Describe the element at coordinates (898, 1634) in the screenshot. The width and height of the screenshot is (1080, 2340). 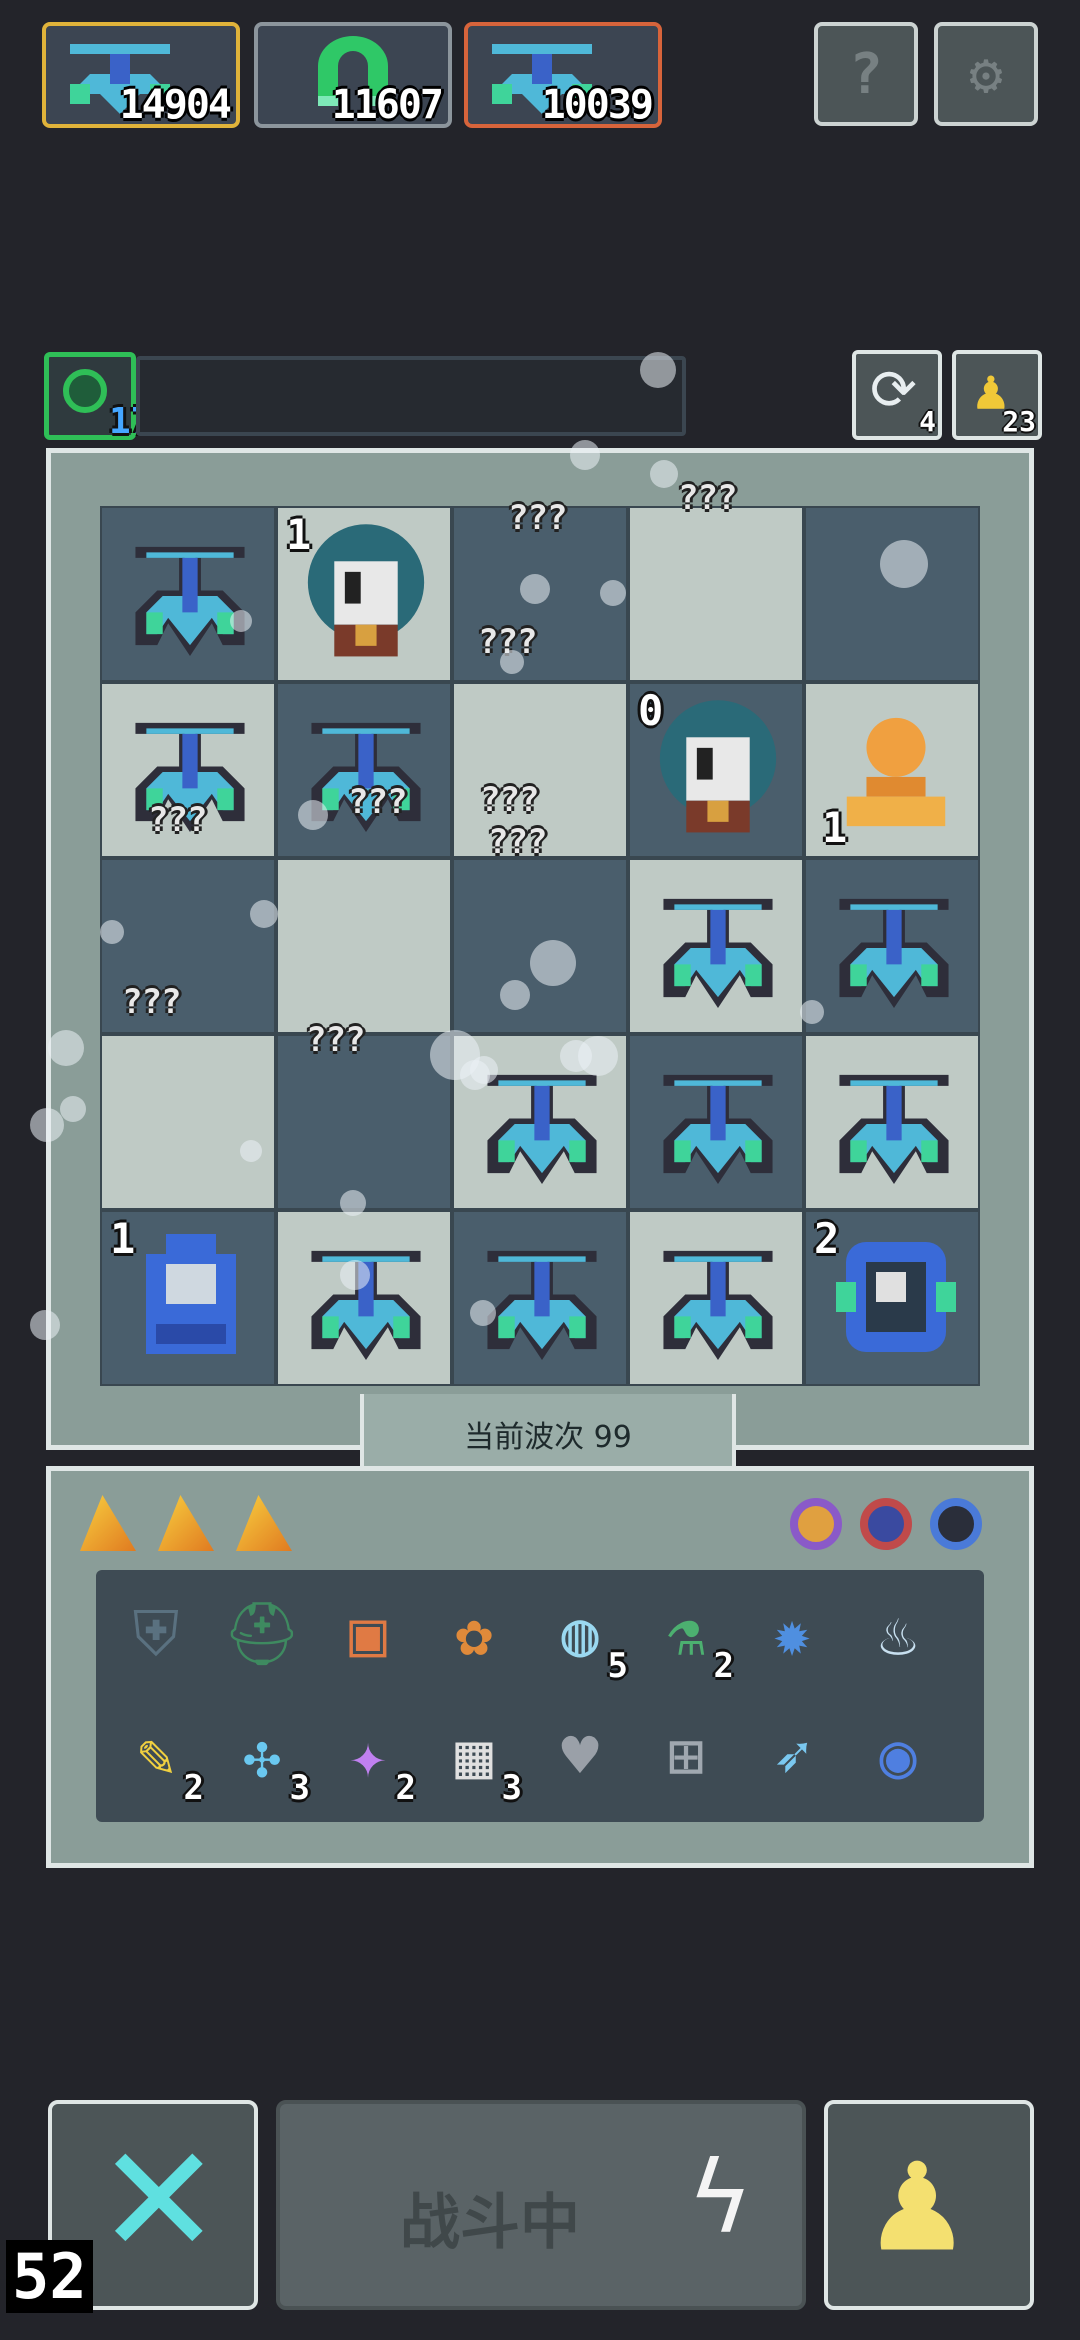
I see `potion-icon: ♨` at that location.